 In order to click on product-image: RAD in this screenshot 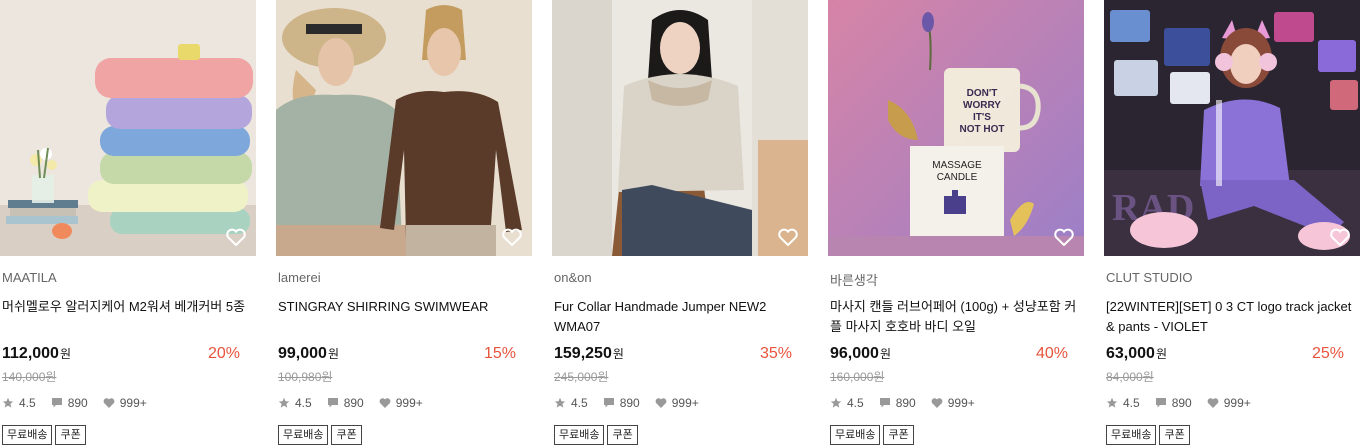, I will do `click(1232, 128)`.